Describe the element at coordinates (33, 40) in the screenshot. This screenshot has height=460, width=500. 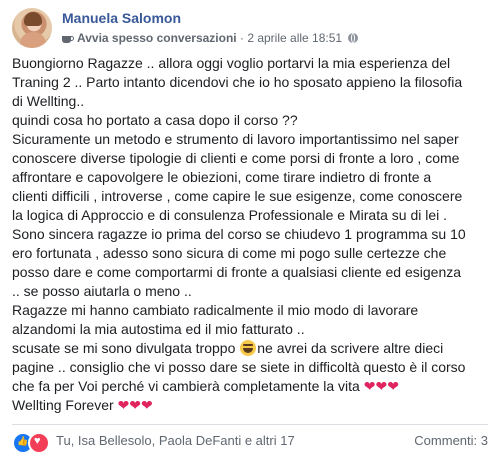
I see `avatar-body` at that location.